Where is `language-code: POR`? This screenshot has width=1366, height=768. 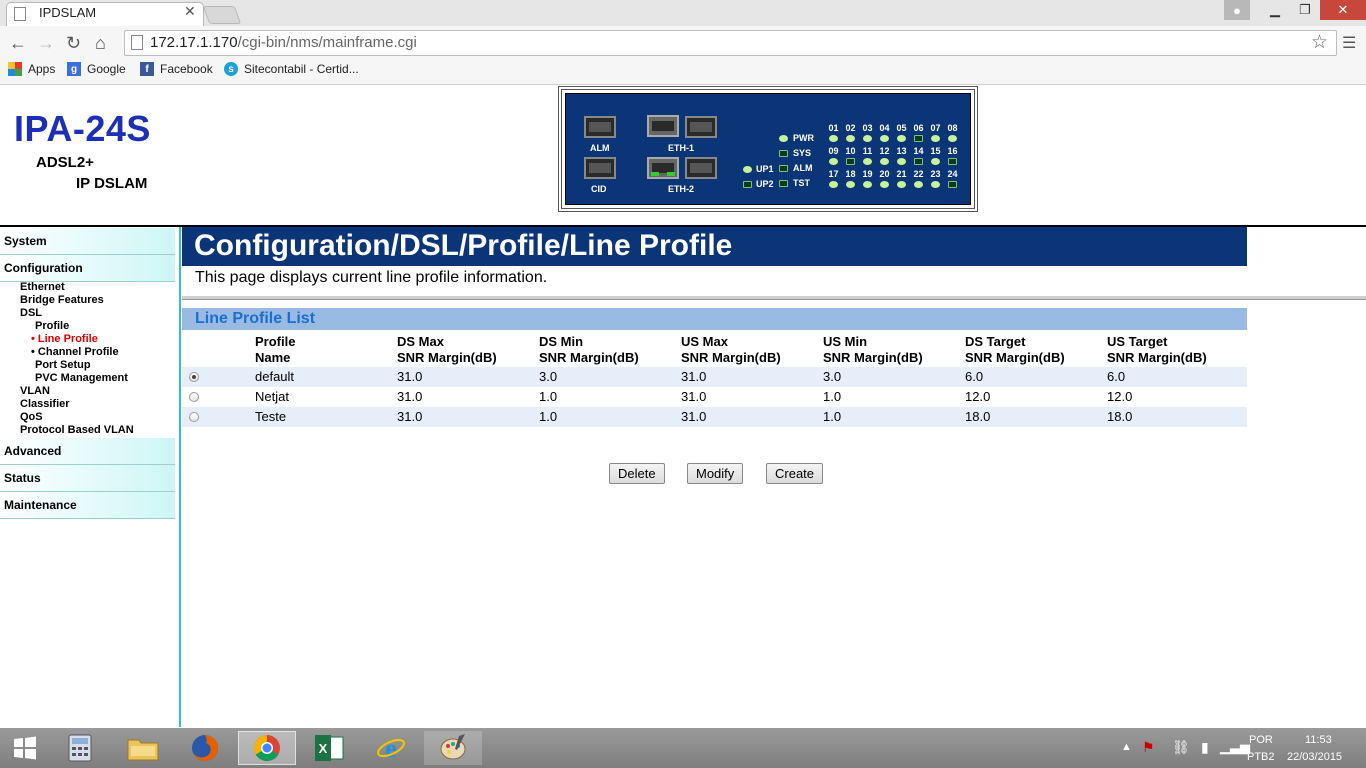
language-code: POR is located at coordinates (1261, 740).